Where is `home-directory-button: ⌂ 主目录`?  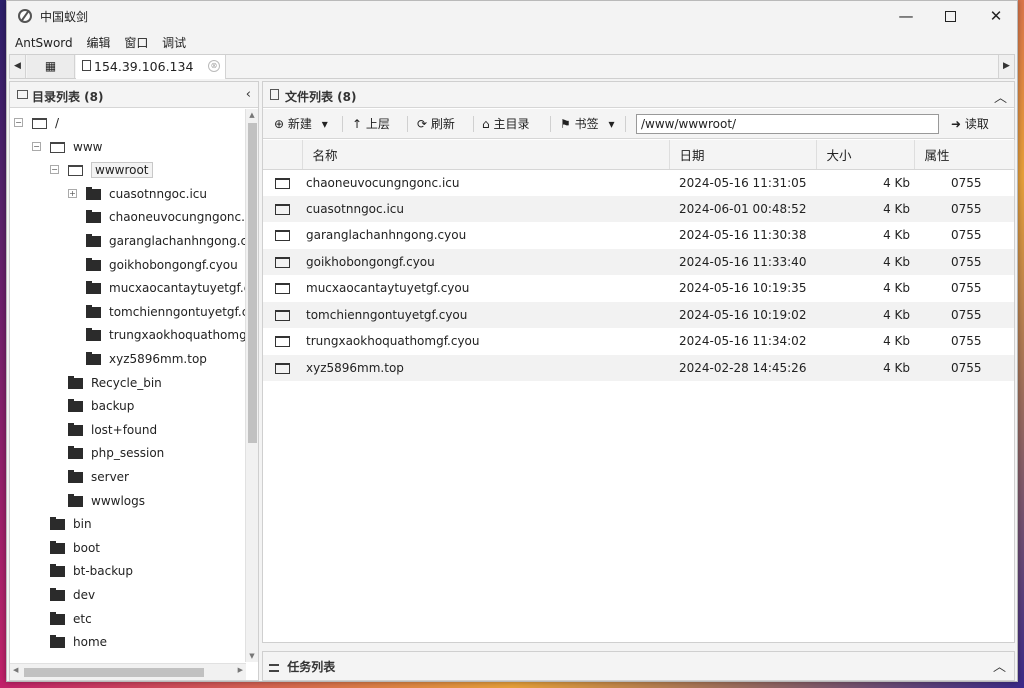
home-directory-button: ⌂ 主目录 is located at coordinates (505, 123).